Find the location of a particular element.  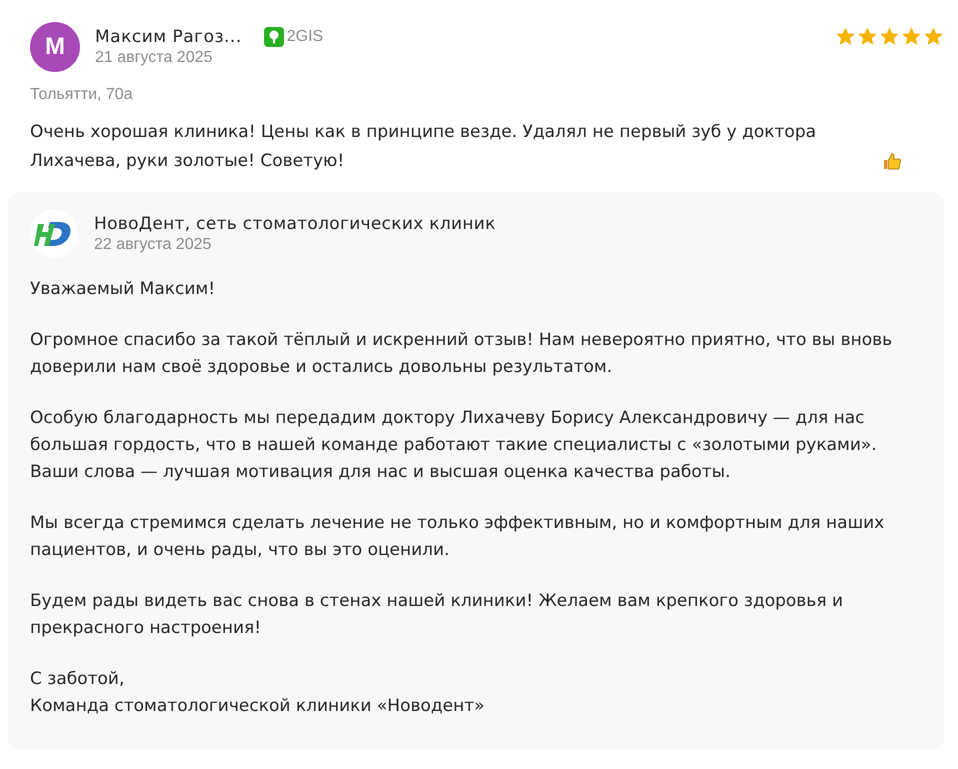

reply-paragraph: Огромное спасибо за такой тёплый и искренний отзыв! Нам невероятно приятно, что вы вновь доверили нам своё здоровье и остались довольны результатом. is located at coordinates (462, 354).